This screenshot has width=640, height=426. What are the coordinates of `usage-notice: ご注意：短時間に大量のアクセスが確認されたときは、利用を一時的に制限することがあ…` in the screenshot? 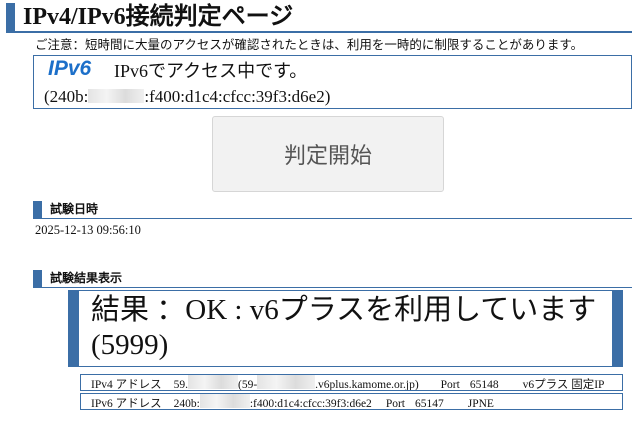 It's located at (309, 45).